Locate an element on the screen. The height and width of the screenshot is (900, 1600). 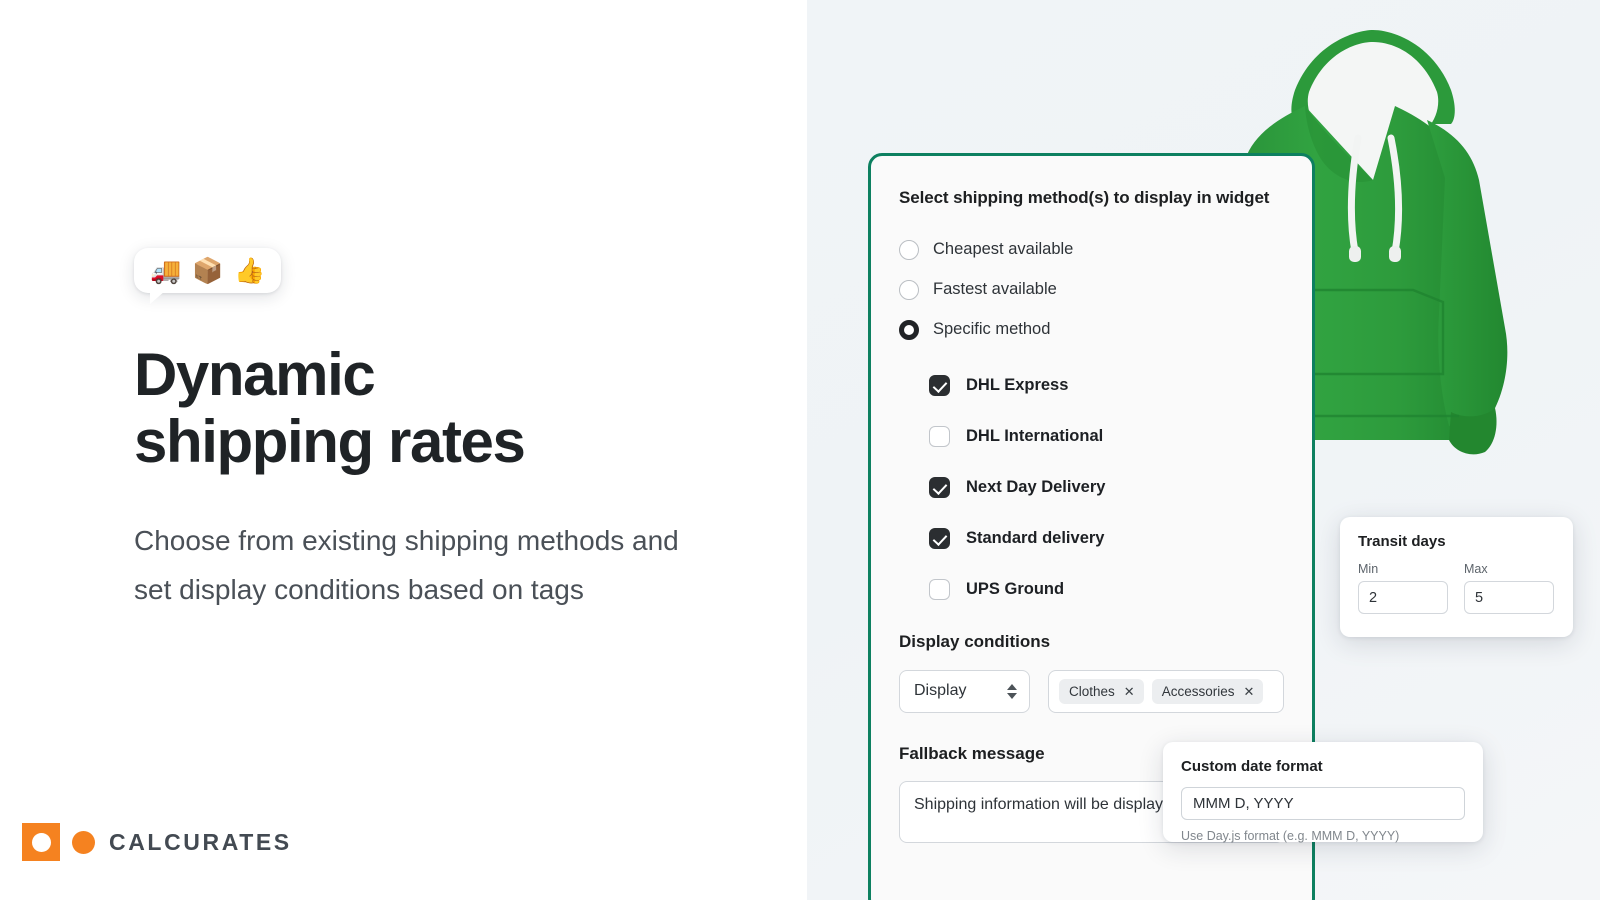
checkbox-label: DHL Express is located at coordinates (1017, 384).